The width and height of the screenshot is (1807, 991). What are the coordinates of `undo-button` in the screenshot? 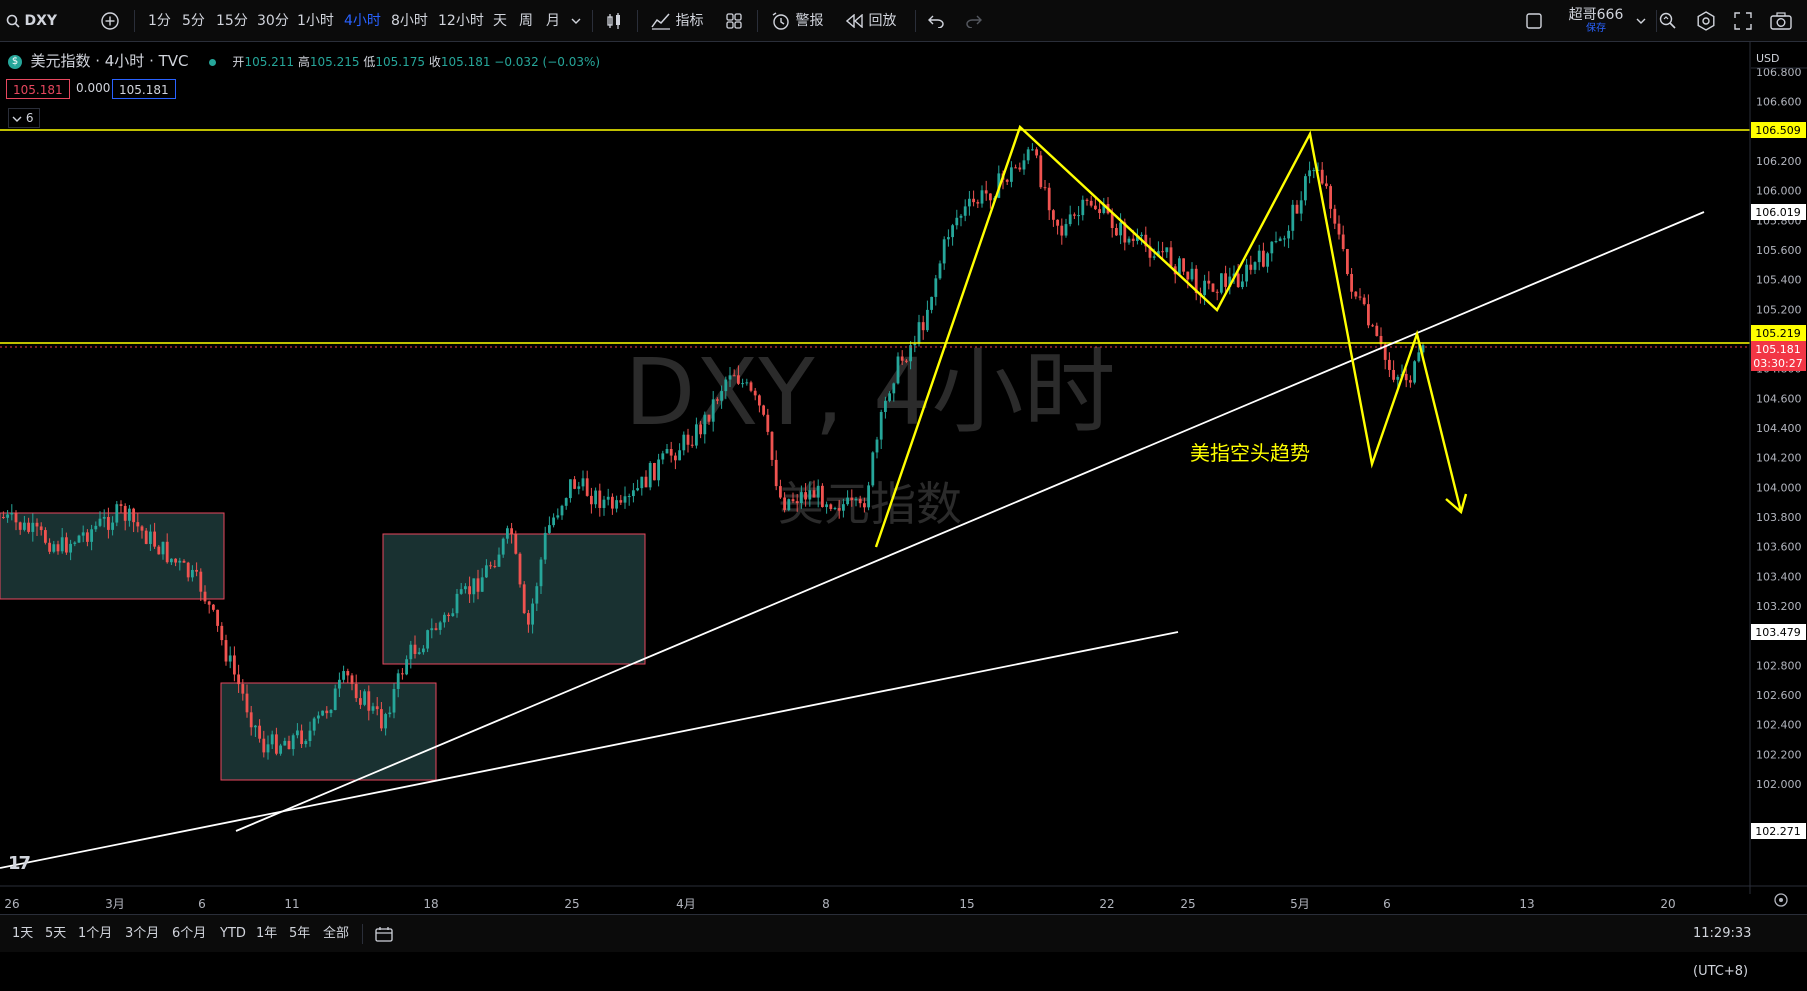 It's located at (936, 21).